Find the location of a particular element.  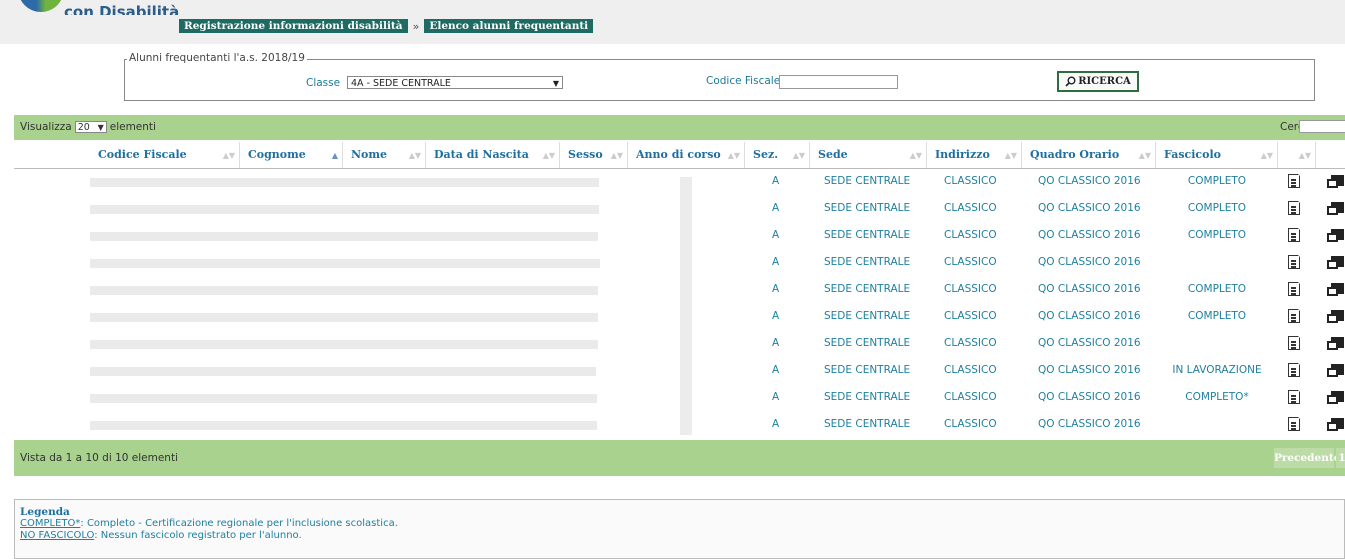

column-anno-di-corso: Anno di corso ▲▼ is located at coordinates (686, 155).